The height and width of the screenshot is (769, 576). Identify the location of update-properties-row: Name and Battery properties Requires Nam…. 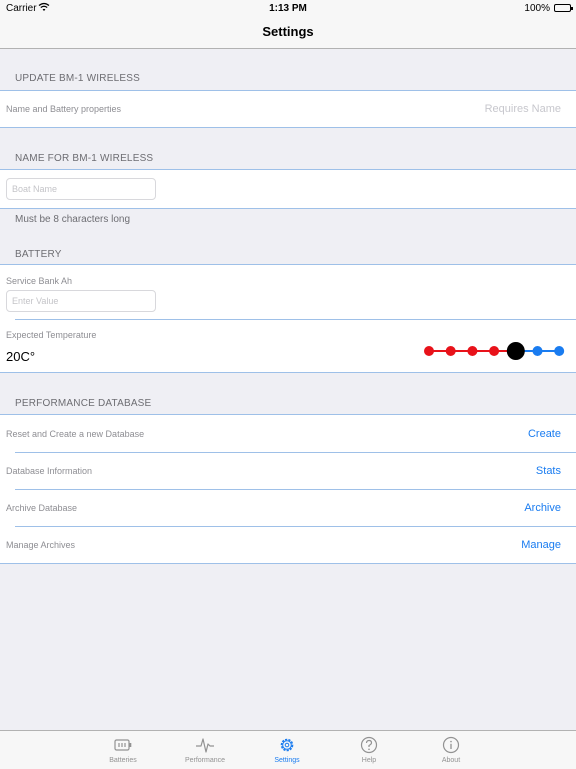
(288, 109).